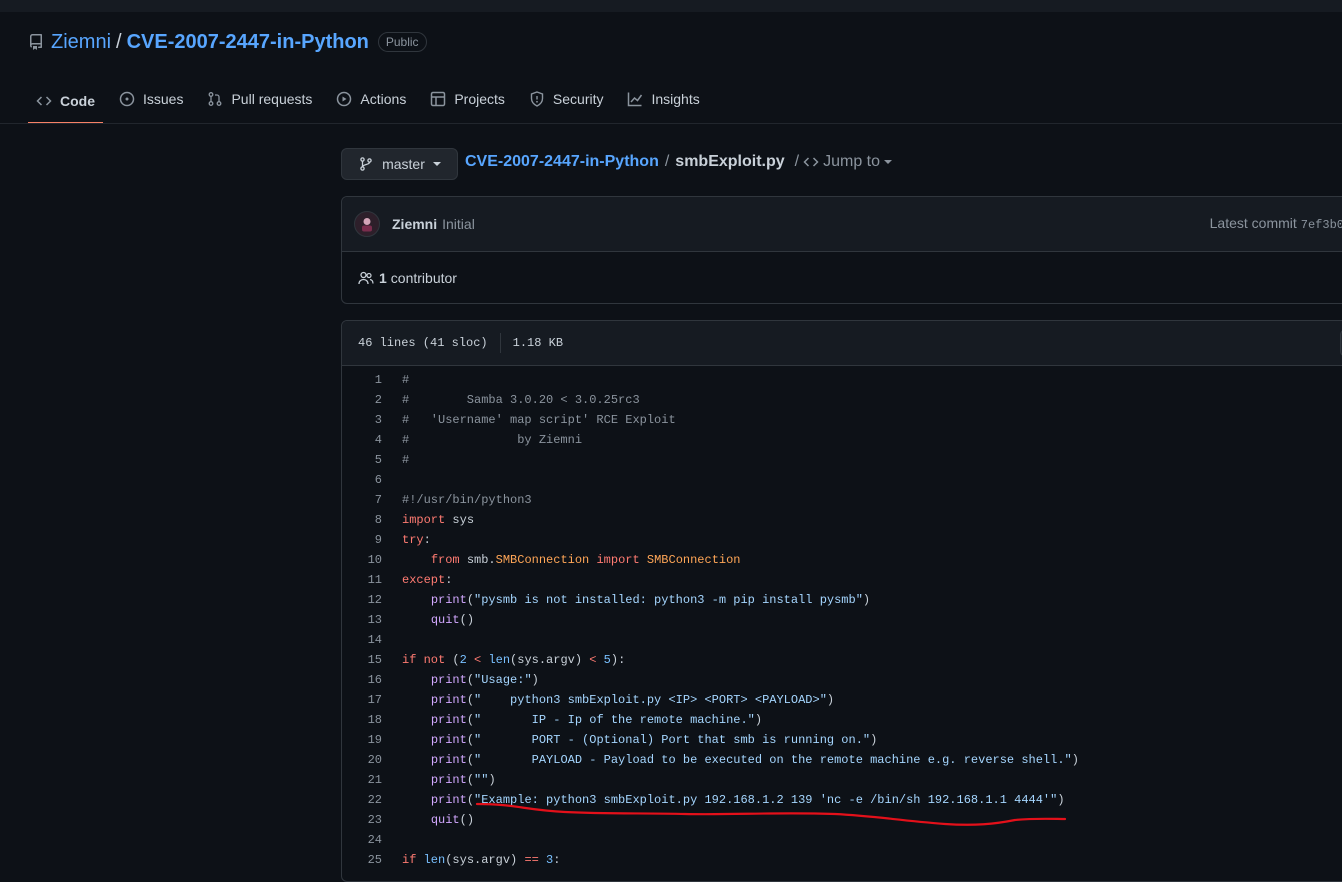 This screenshot has height=882, width=1342. I want to click on code-line: 2 # Samba 3.0.20 < 3.0.25rc3, so click(507, 400).